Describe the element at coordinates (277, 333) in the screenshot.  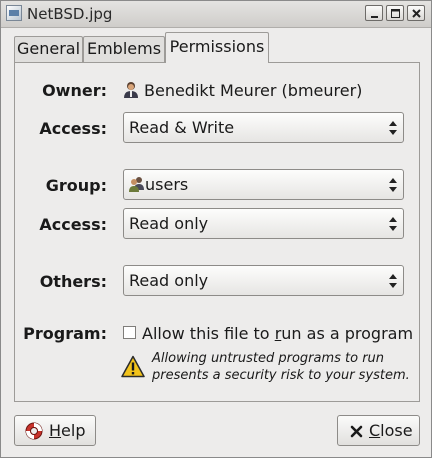
I see `program-checkbox-label: Allow this file to run as a program` at that location.